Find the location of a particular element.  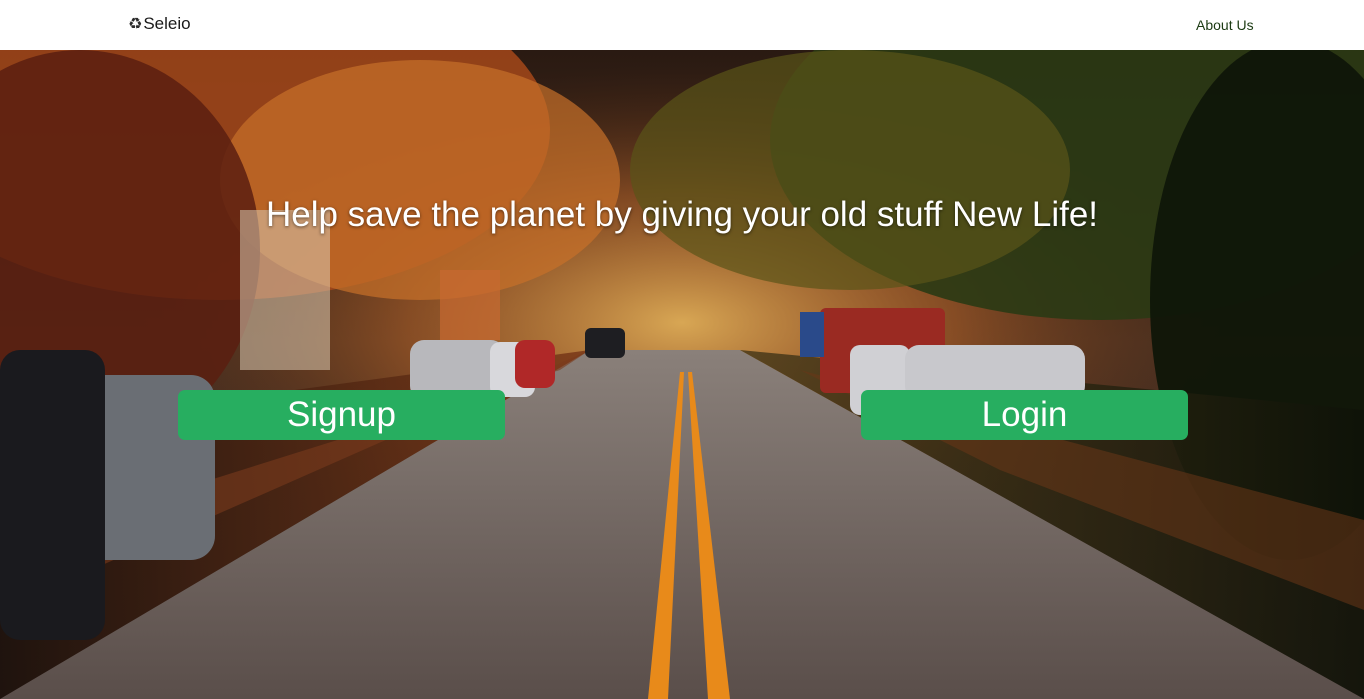

brand-name: Seleio is located at coordinates (167, 23).